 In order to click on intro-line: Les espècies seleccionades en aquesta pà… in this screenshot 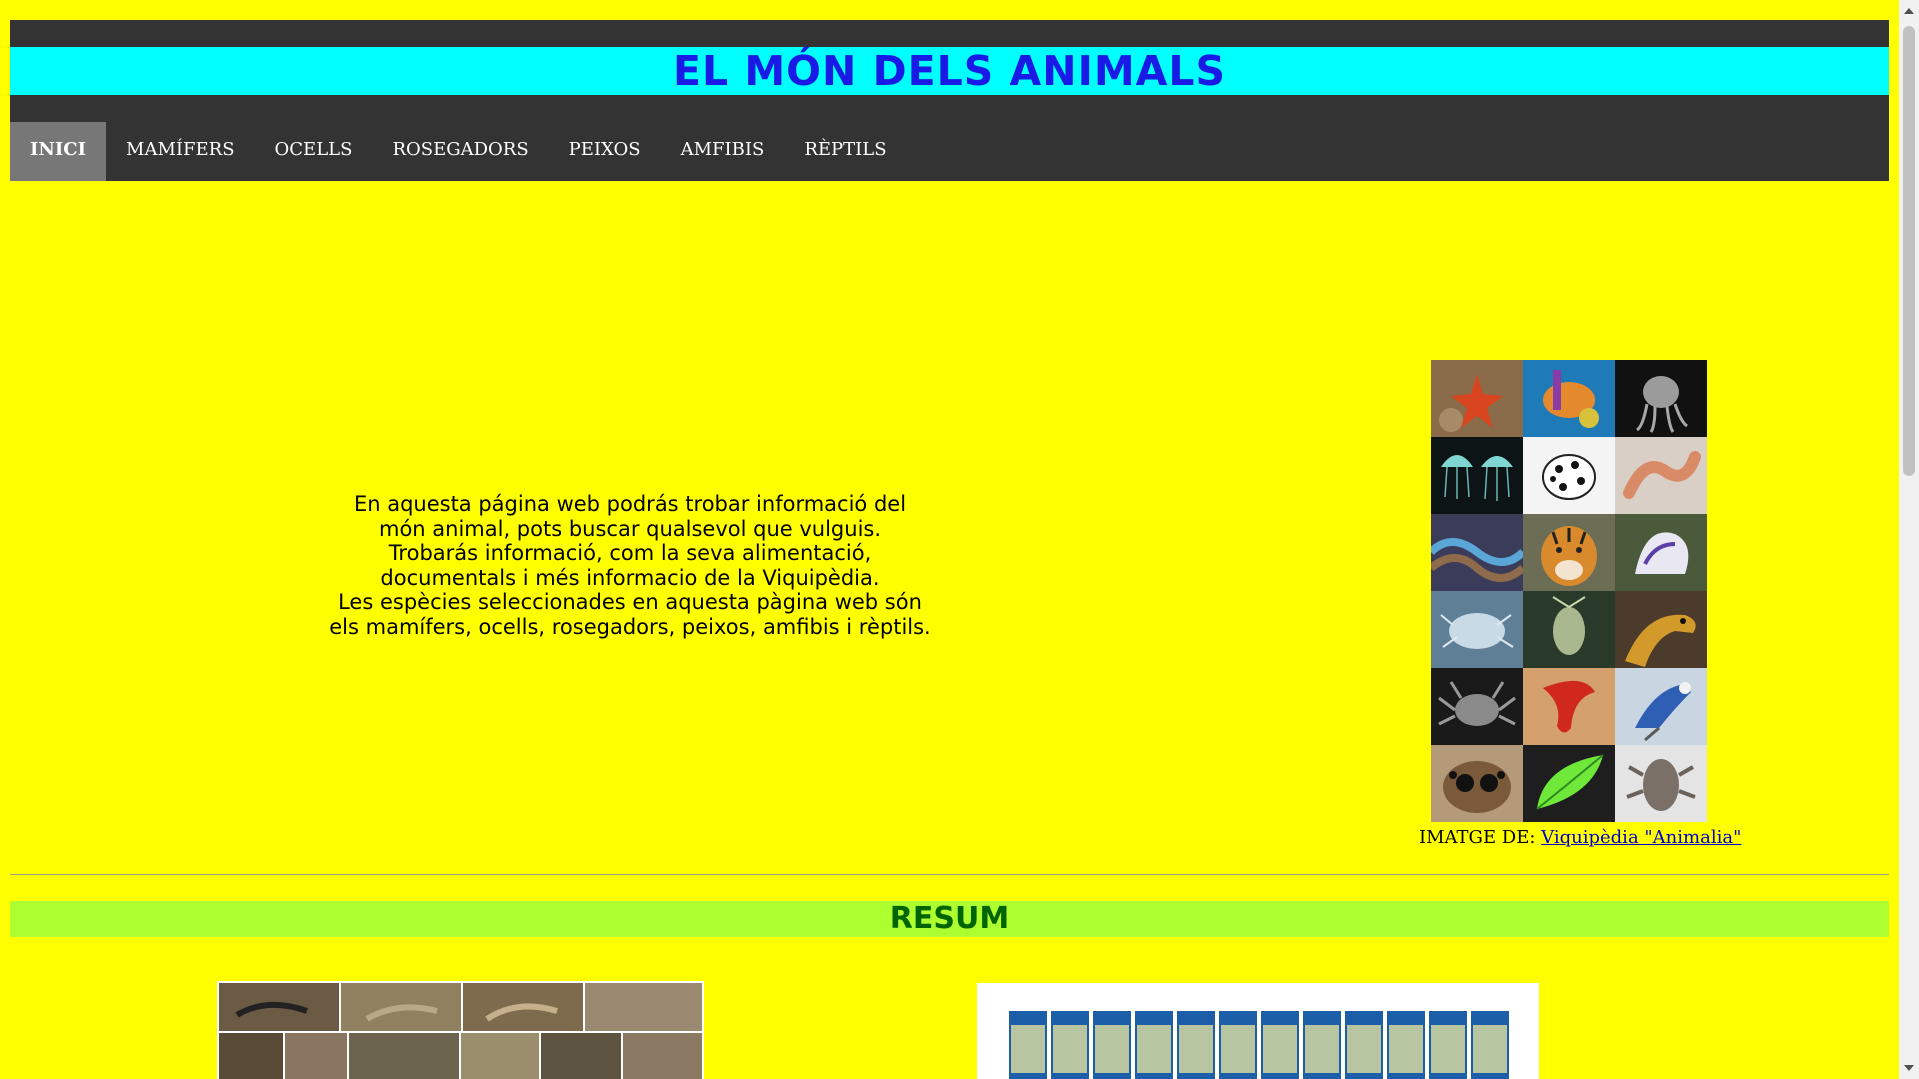, I will do `click(630, 602)`.